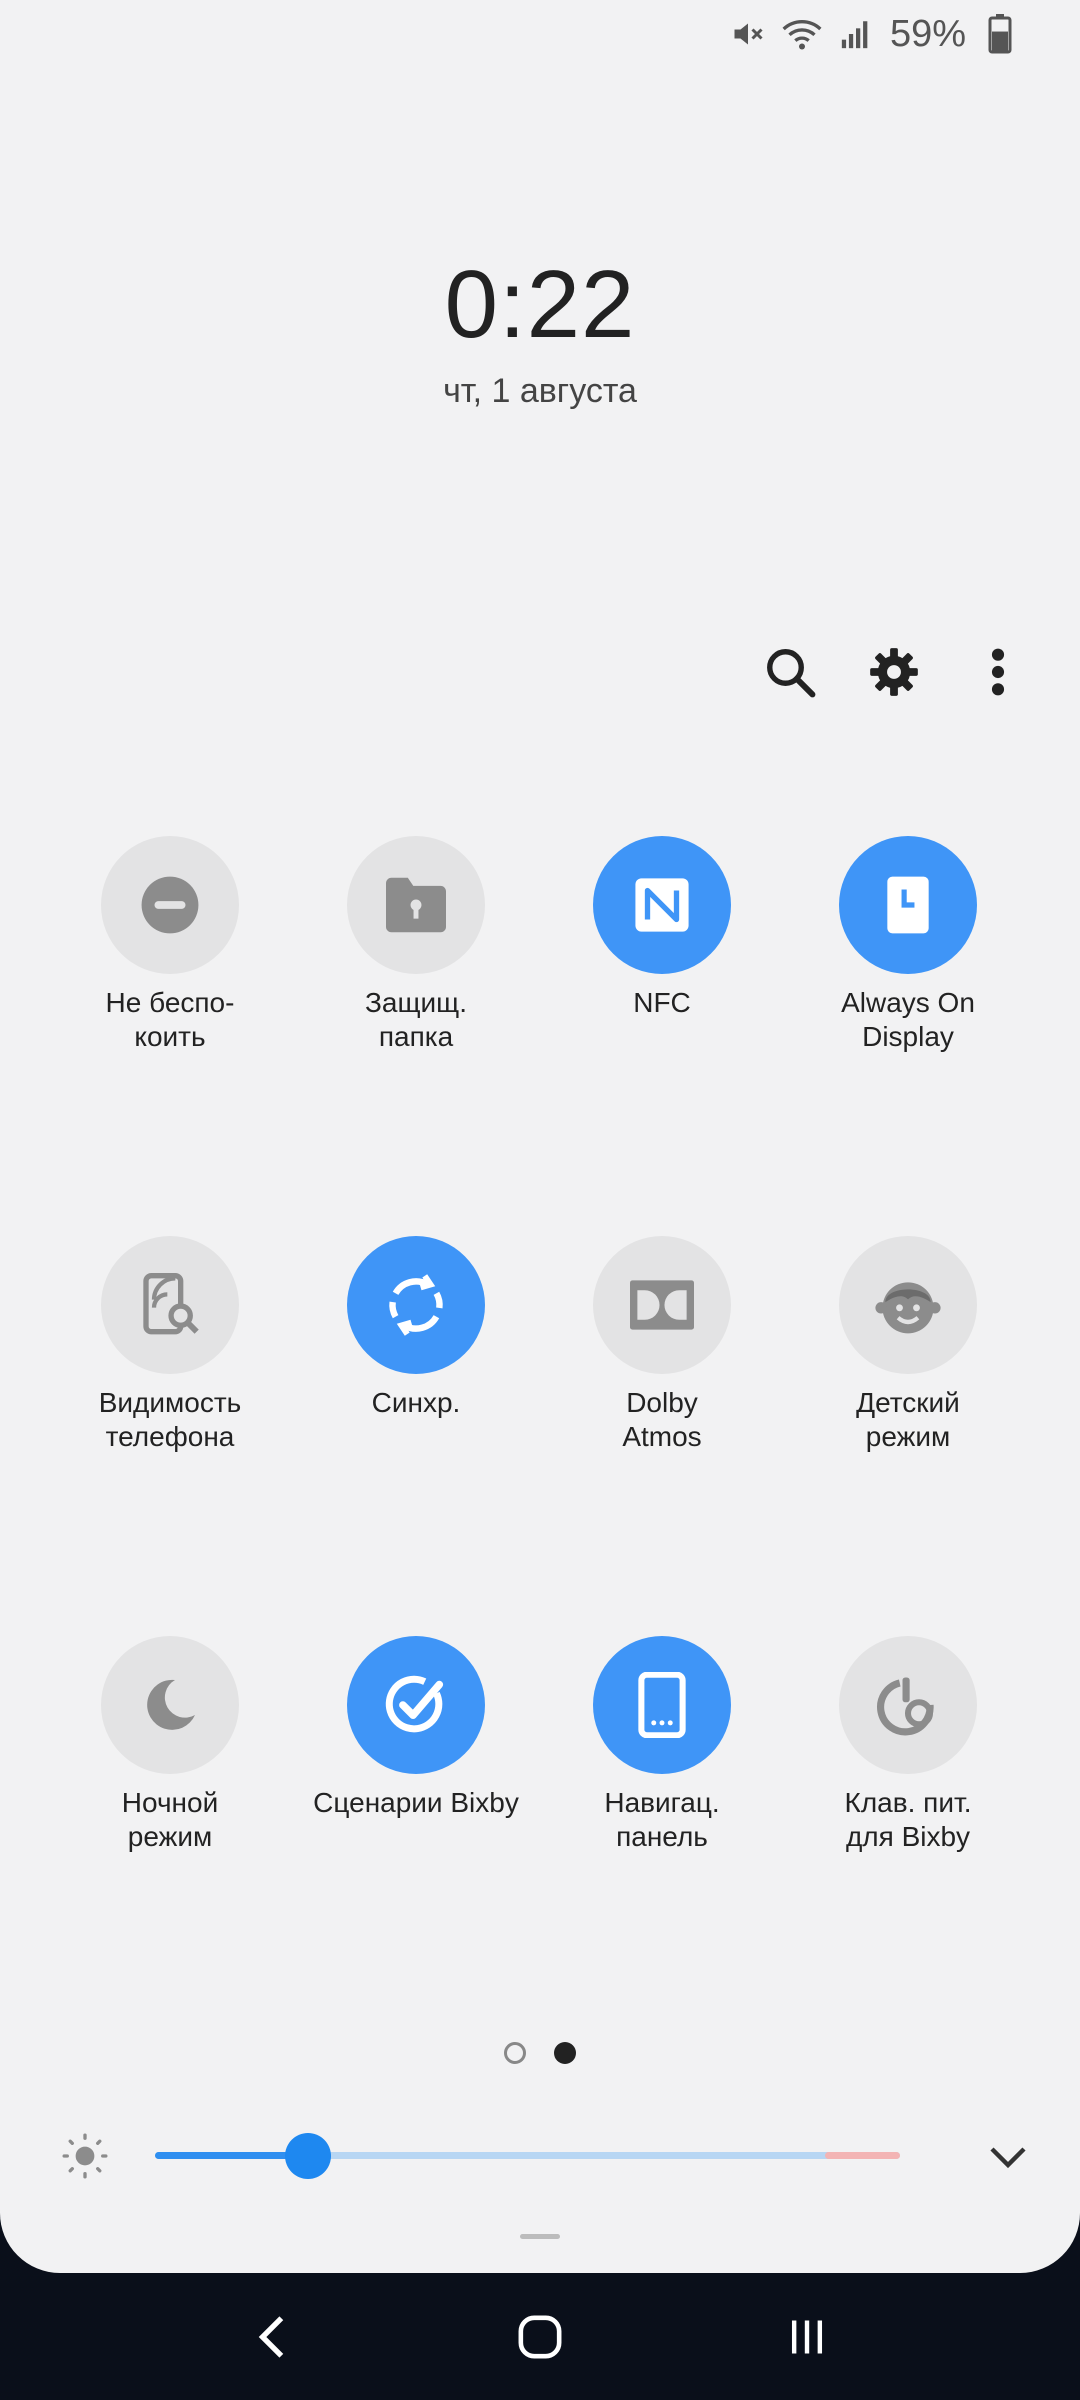 This screenshot has width=1080, height=2400. What do you see at coordinates (170, 1419) in the screenshot?
I see `tile-label: Видимость телефона` at bounding box center [170, 1419].